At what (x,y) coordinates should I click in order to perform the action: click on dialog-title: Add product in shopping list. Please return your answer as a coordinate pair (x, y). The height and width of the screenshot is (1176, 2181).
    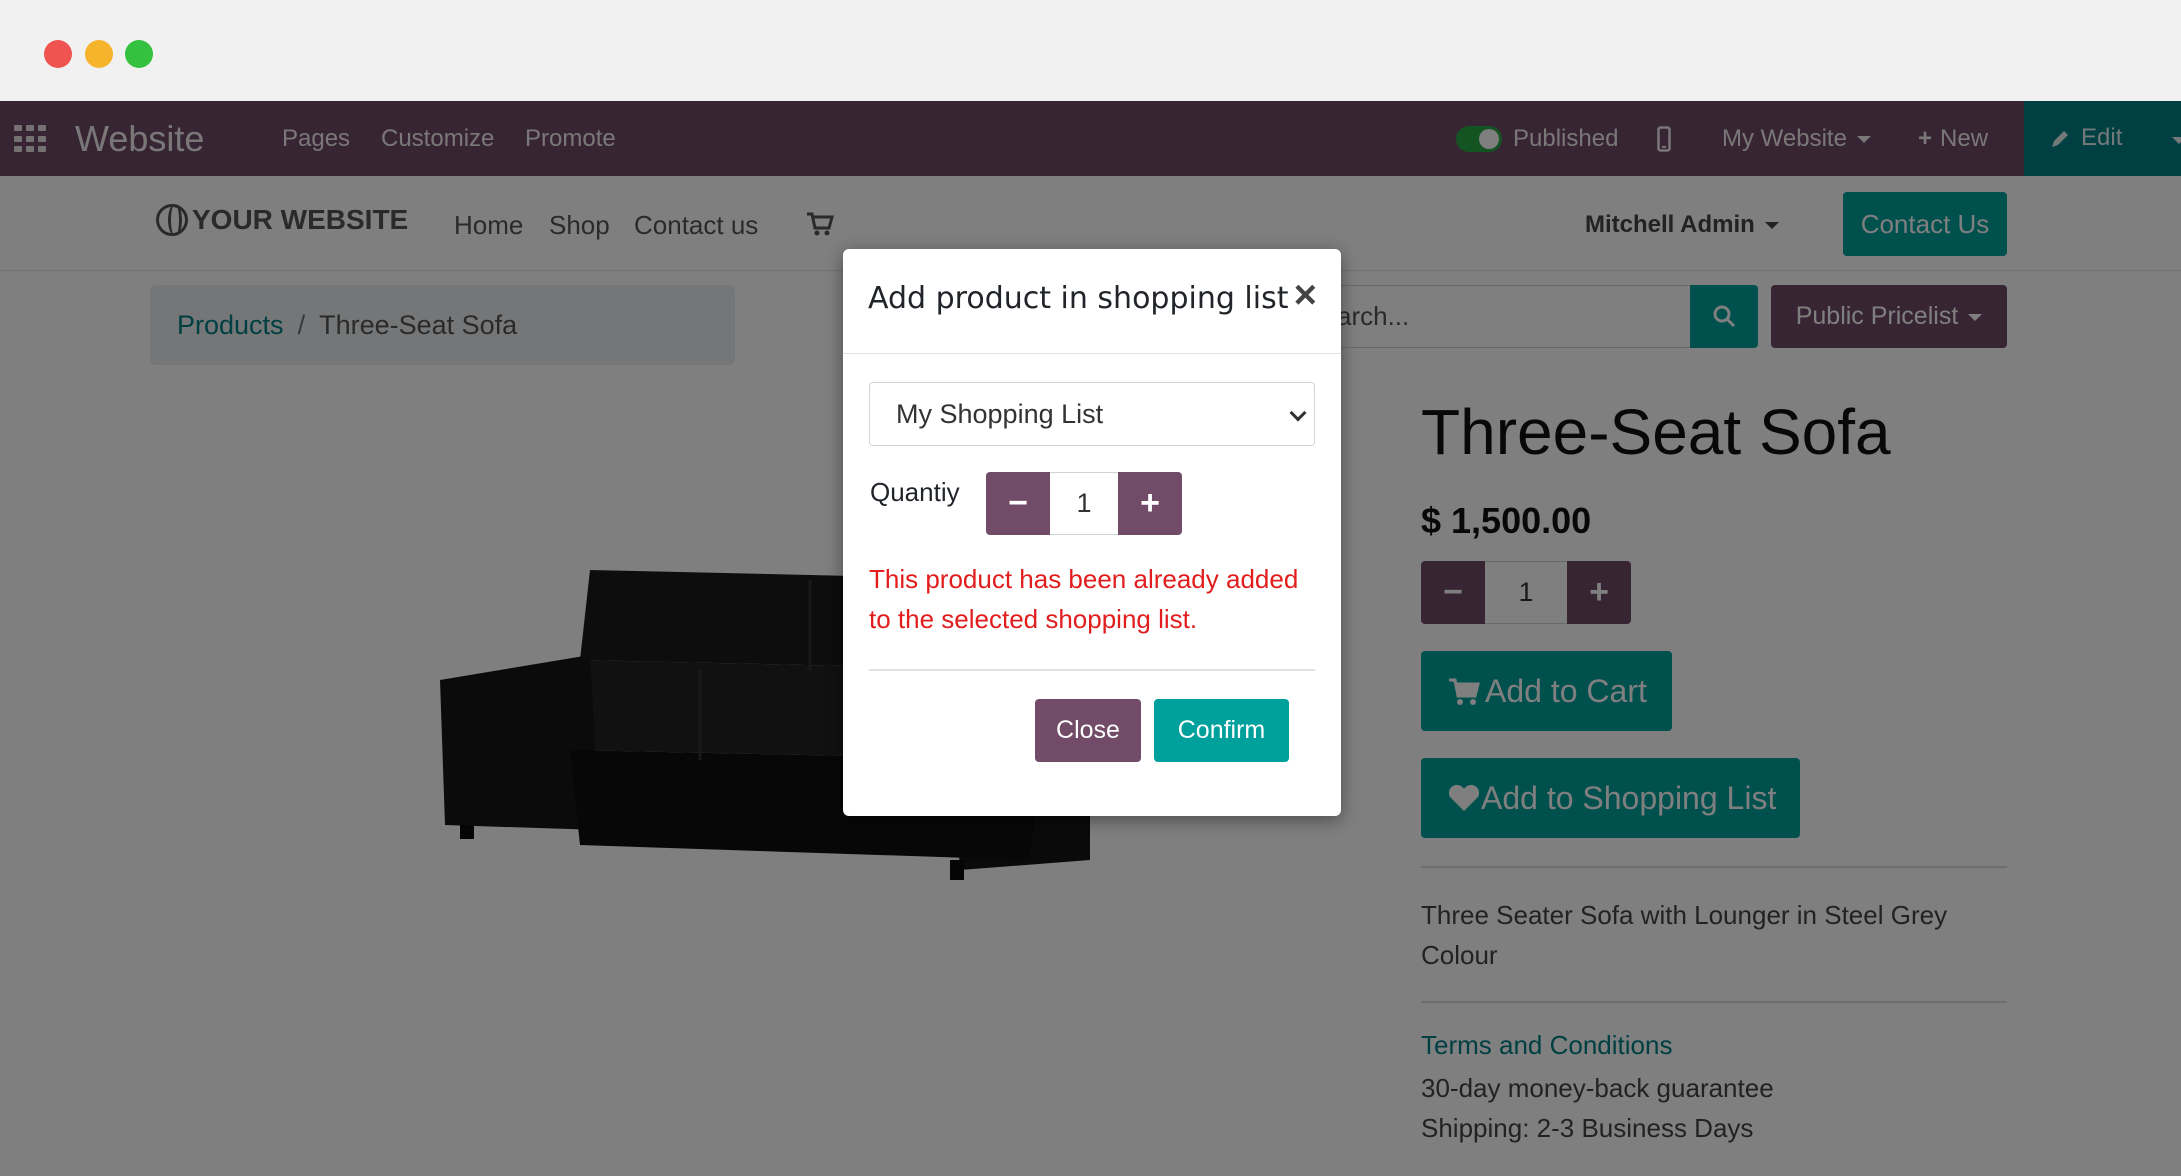
    Looking at the image, I should click on (1078, 298).